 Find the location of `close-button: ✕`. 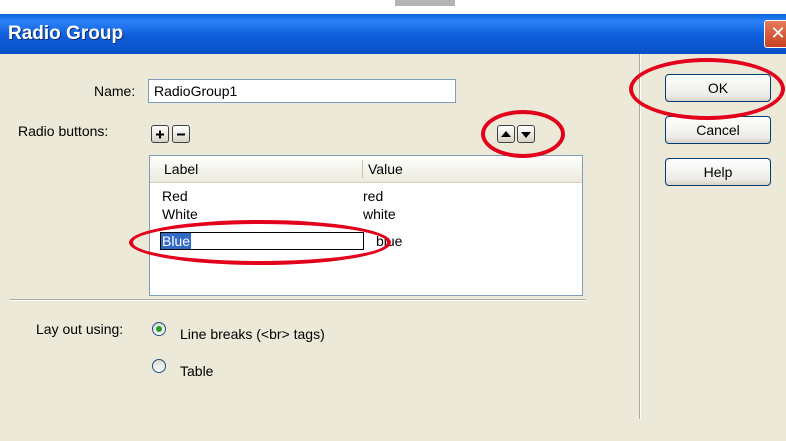

close-button: ✕ is located at coordinates (775, 34).